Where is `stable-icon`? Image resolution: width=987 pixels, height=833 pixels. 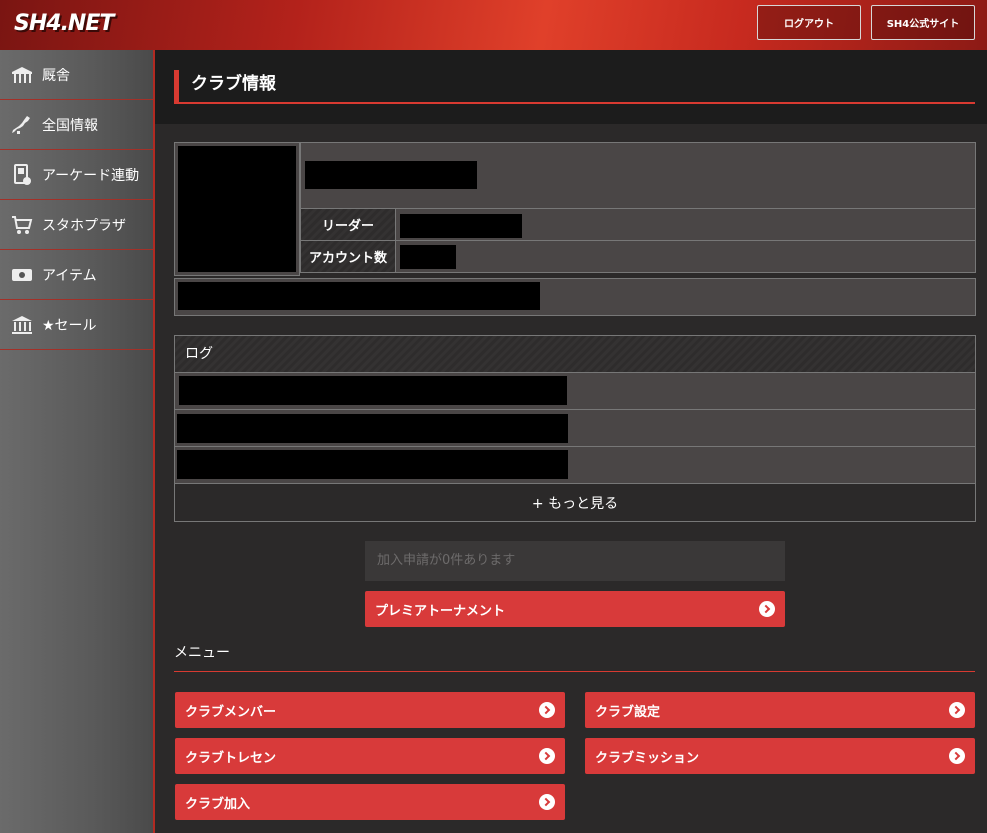
stable-icon is located at coordinates (22, 75).